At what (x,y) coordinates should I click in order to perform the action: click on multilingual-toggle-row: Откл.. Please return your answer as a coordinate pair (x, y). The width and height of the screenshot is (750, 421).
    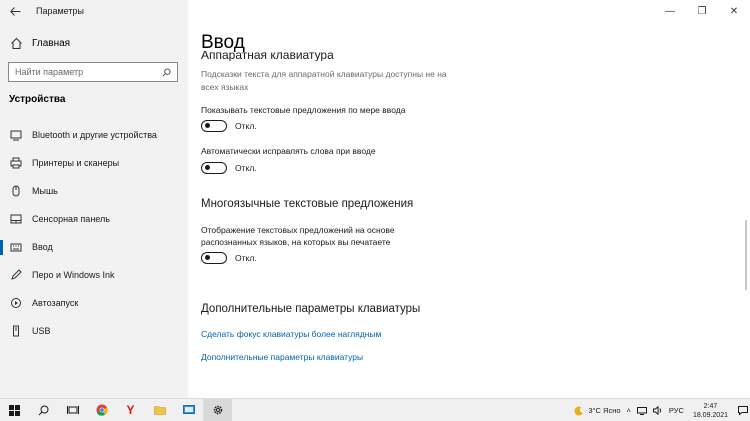
    Looking at the image, I should click on (229, 258).